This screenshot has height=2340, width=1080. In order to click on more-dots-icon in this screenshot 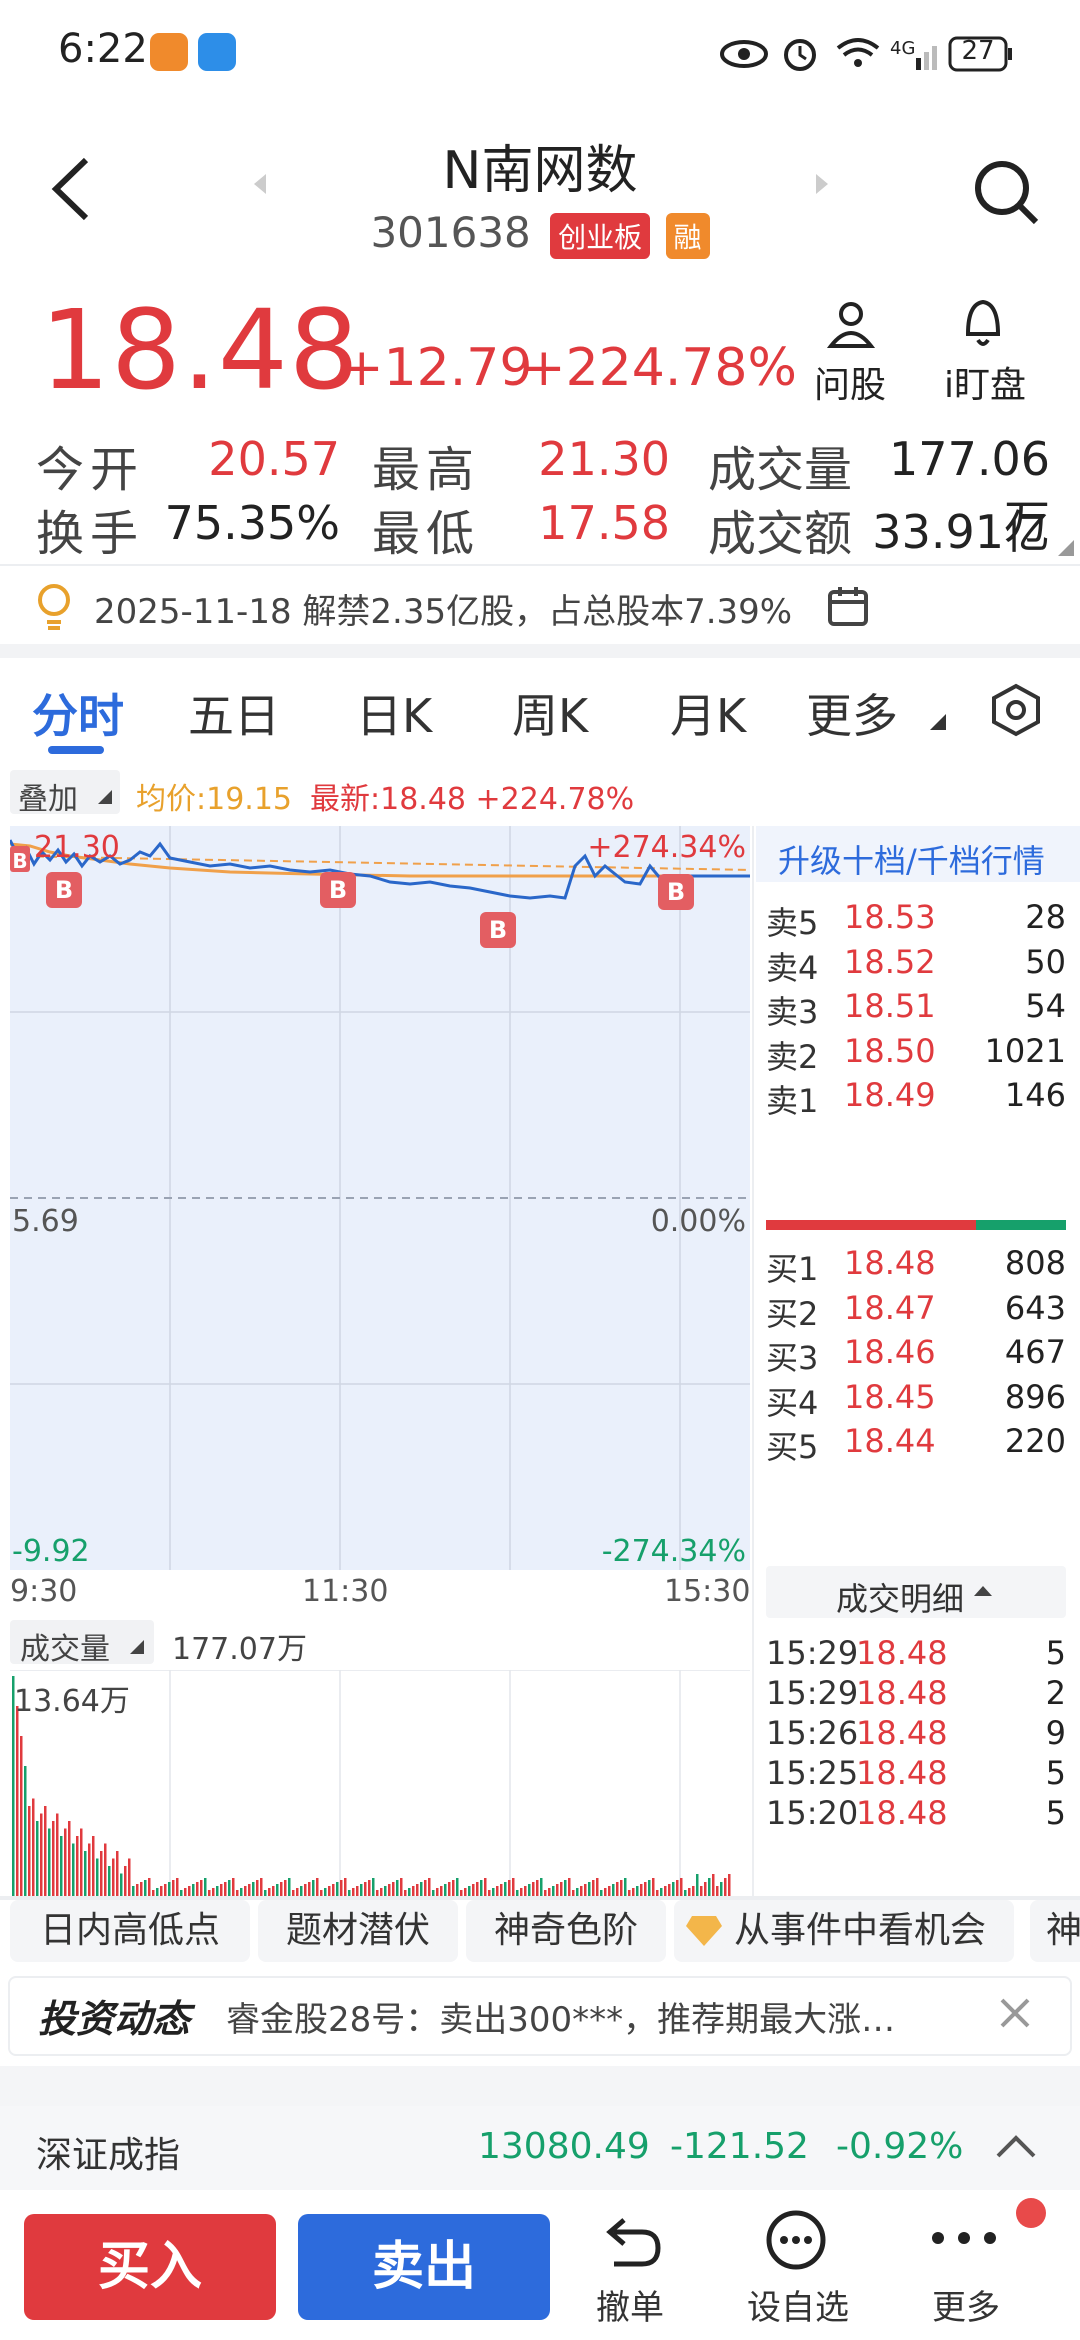, I will do `click(964, 2238)`.